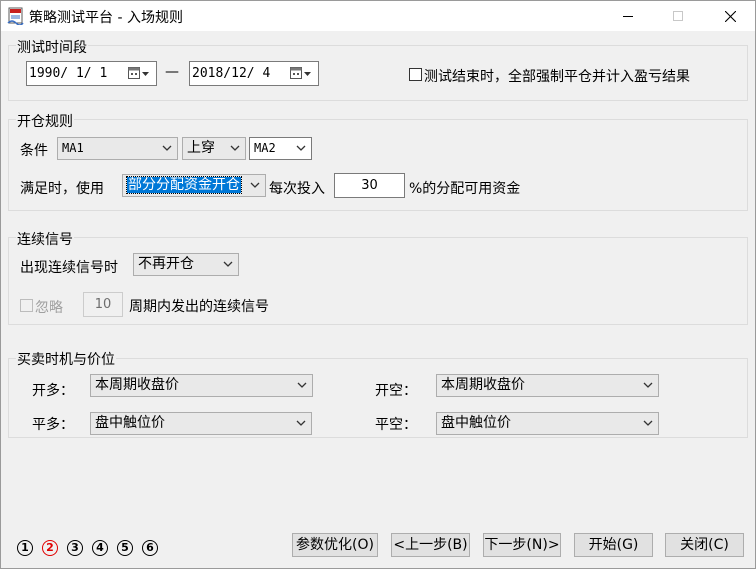 Image resolution: width=756 pixels, height=569 pixels. Describe the element at coordinates (613, 545) in the screenshot. I see `start-button: 开始(G)` at that location.